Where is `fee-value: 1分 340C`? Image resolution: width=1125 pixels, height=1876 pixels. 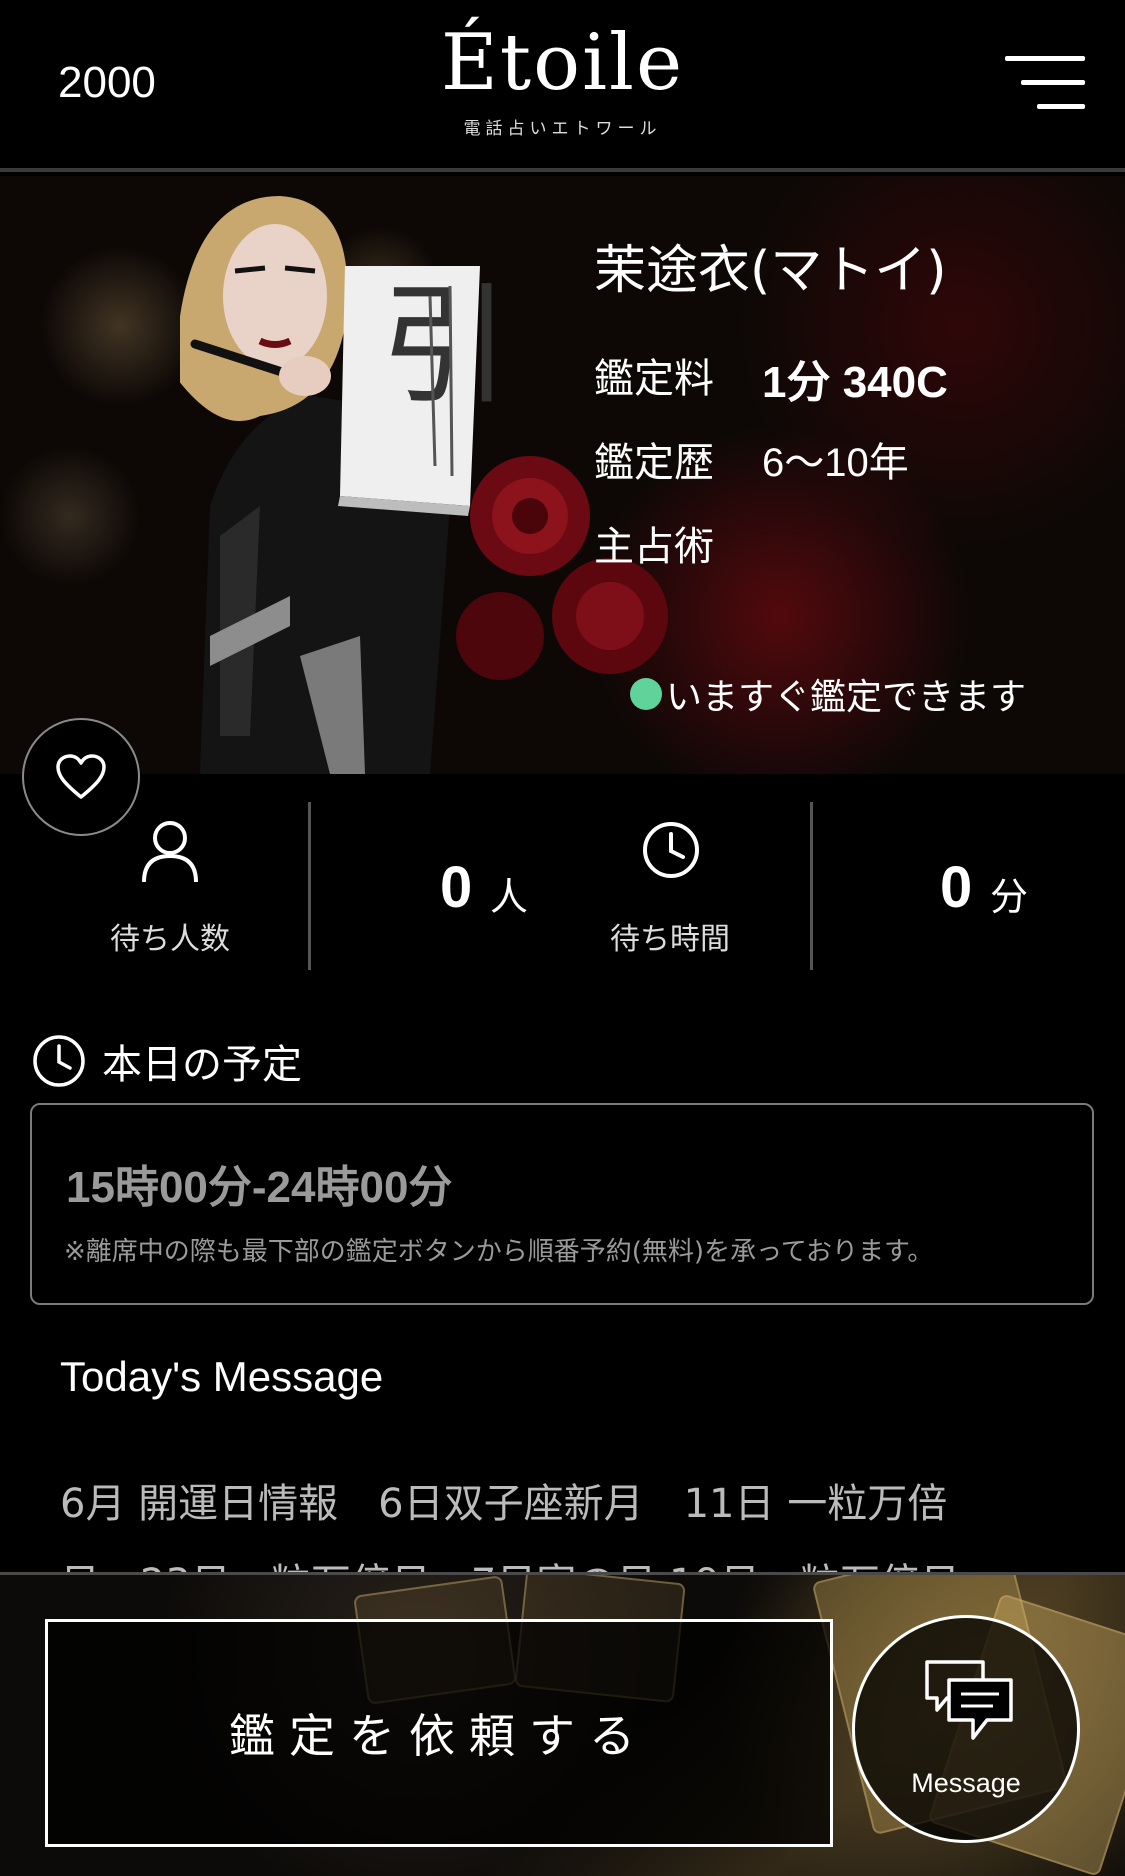
fee-value: 1分 340C is located at coordinates (855, 382).